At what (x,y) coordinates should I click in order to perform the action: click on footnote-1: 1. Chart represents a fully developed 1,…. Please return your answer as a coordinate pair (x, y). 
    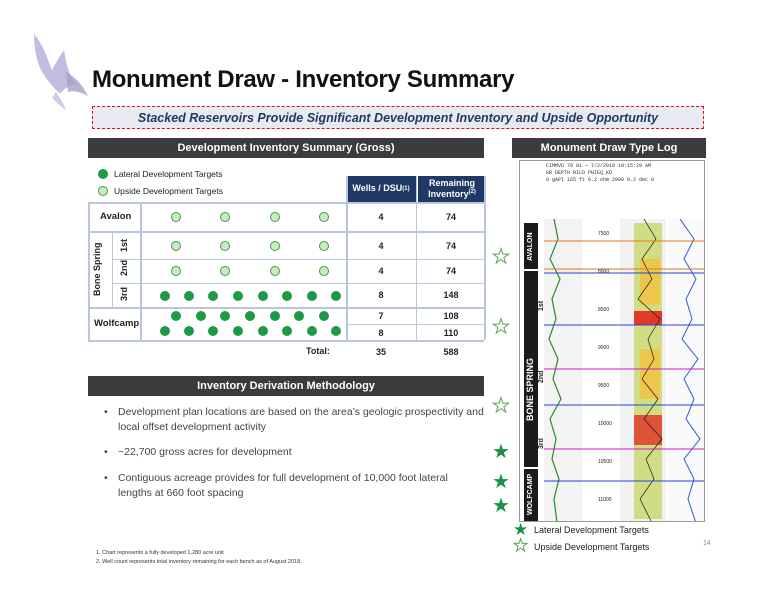
    Looking at the image, I should click on (160, 553).